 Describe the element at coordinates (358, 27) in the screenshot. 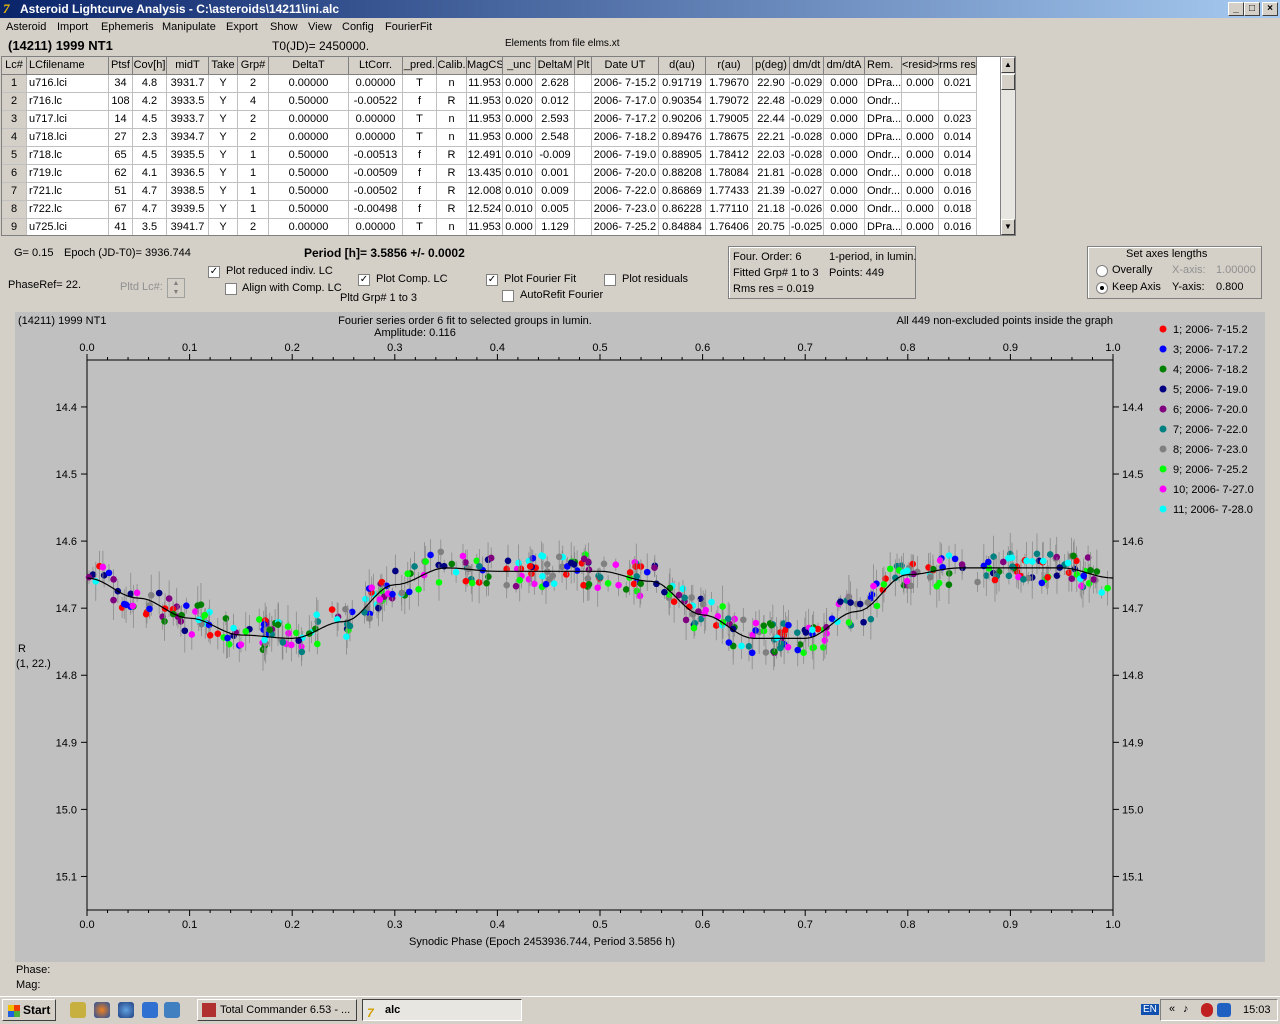

I see `menu-config: Config` at that location.